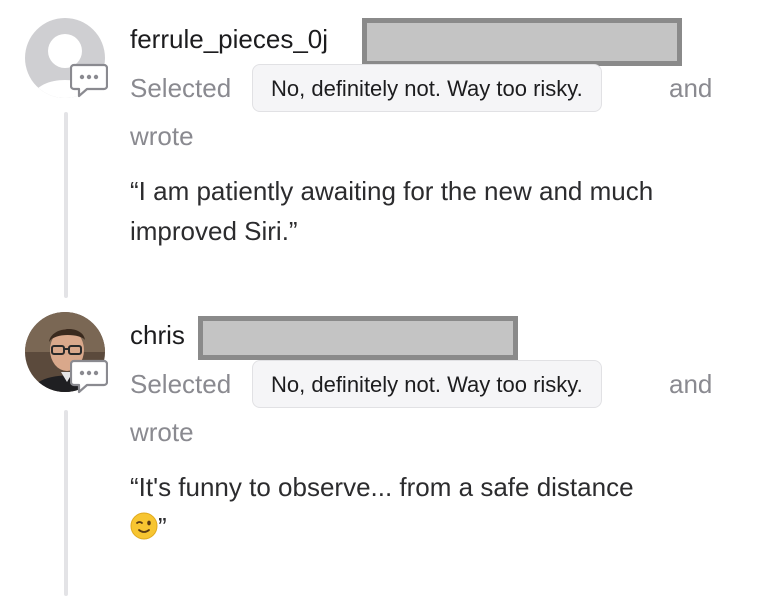  Describe the element at coordinates (229, 39) in the screenshot. I see `username: ferrule_pieces_0j` at that location.